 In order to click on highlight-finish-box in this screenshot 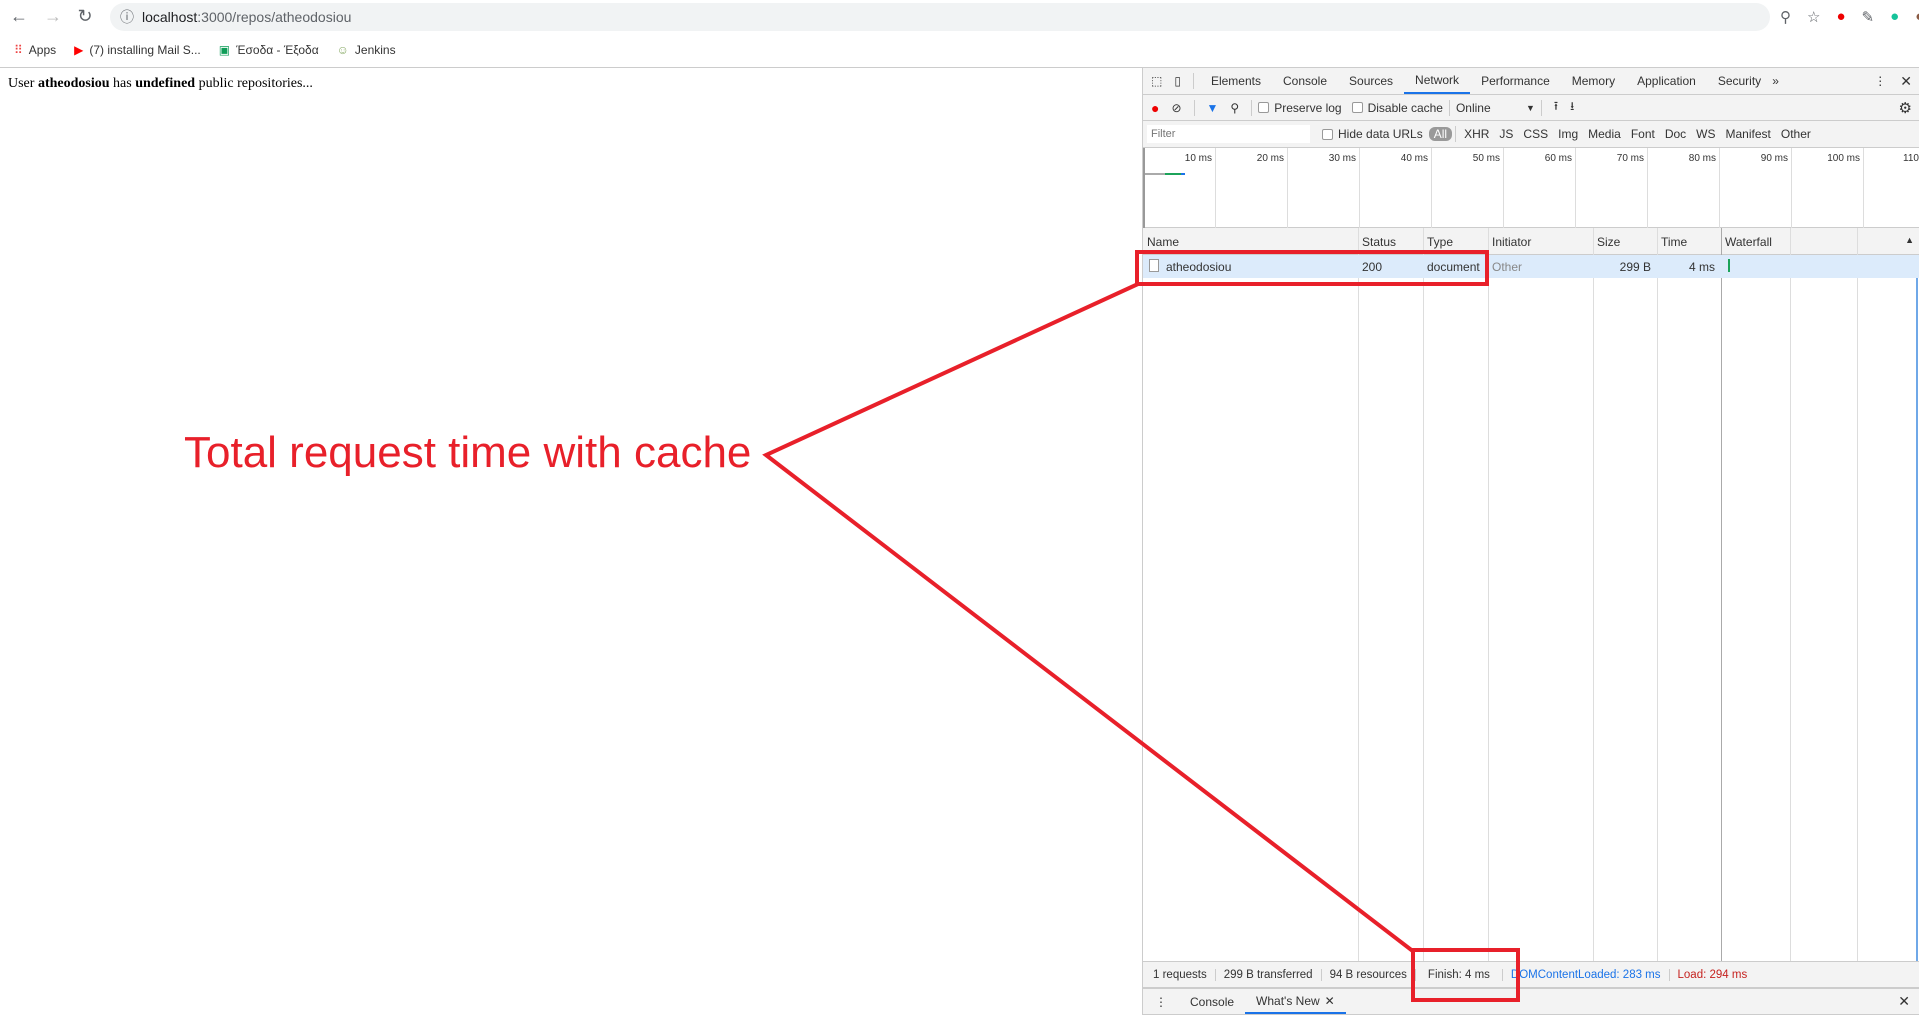, I will do `click(1465, 975)`.